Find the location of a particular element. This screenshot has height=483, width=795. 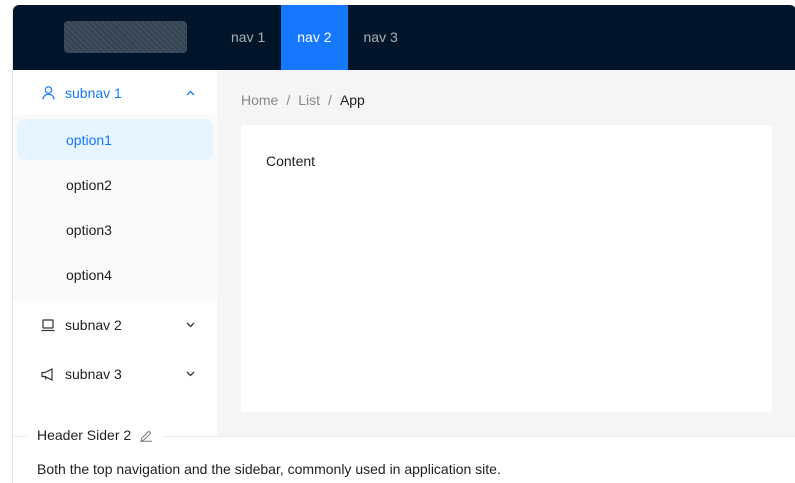

submenu-label: subnav 2 is located at coordinates (93, 325).